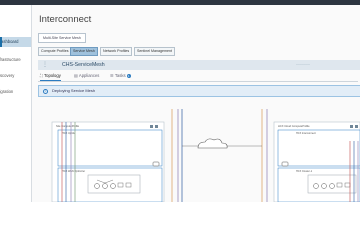 The height and width of the screenshot is (240, 360). Describe the element at coordinates (198, 77) in the screenshot. I see `mesh-subtabs: ⛶ Topology ▤ Appliances ☰ Tasks 1` at that location.